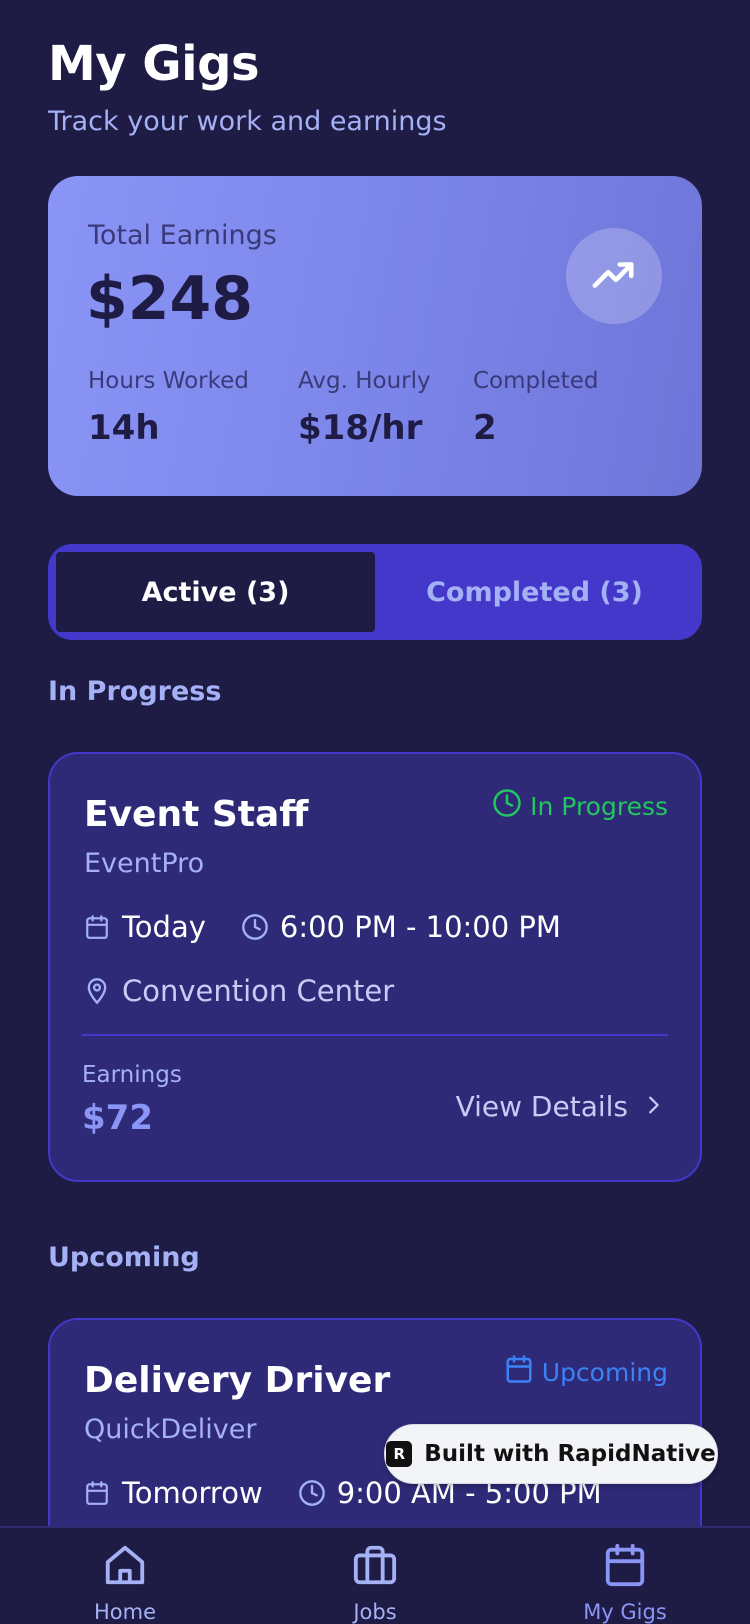 The image size is (750, 1624). Describe the element at coordinates (485, 428) in the screenshot. I see `stat-value: 2` at that location.